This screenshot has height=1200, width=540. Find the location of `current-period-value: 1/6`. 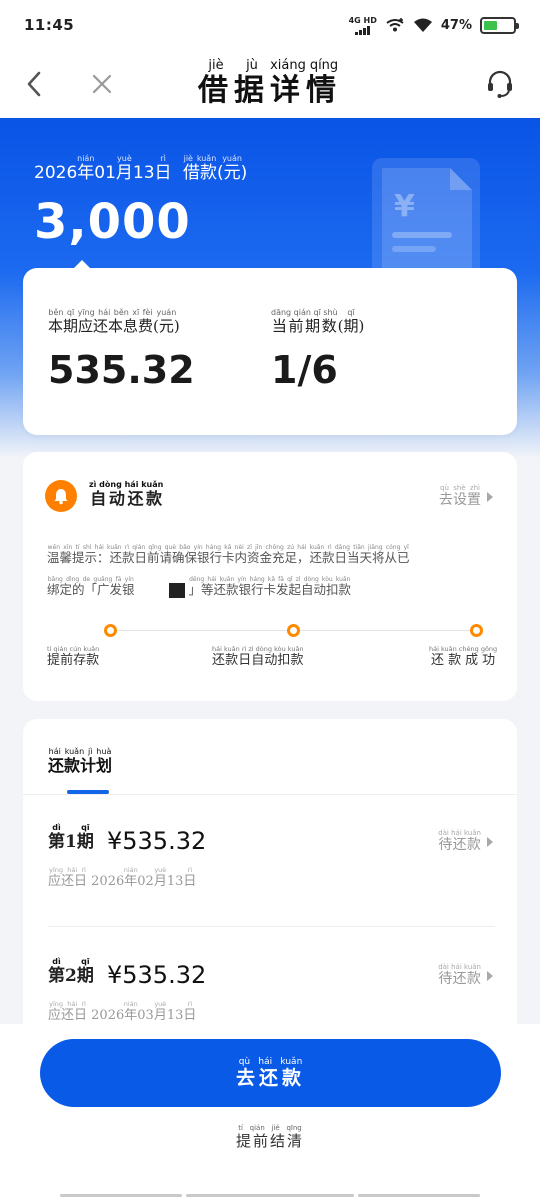

current-period-value: 1/6 is located at coordinates (304, 370).